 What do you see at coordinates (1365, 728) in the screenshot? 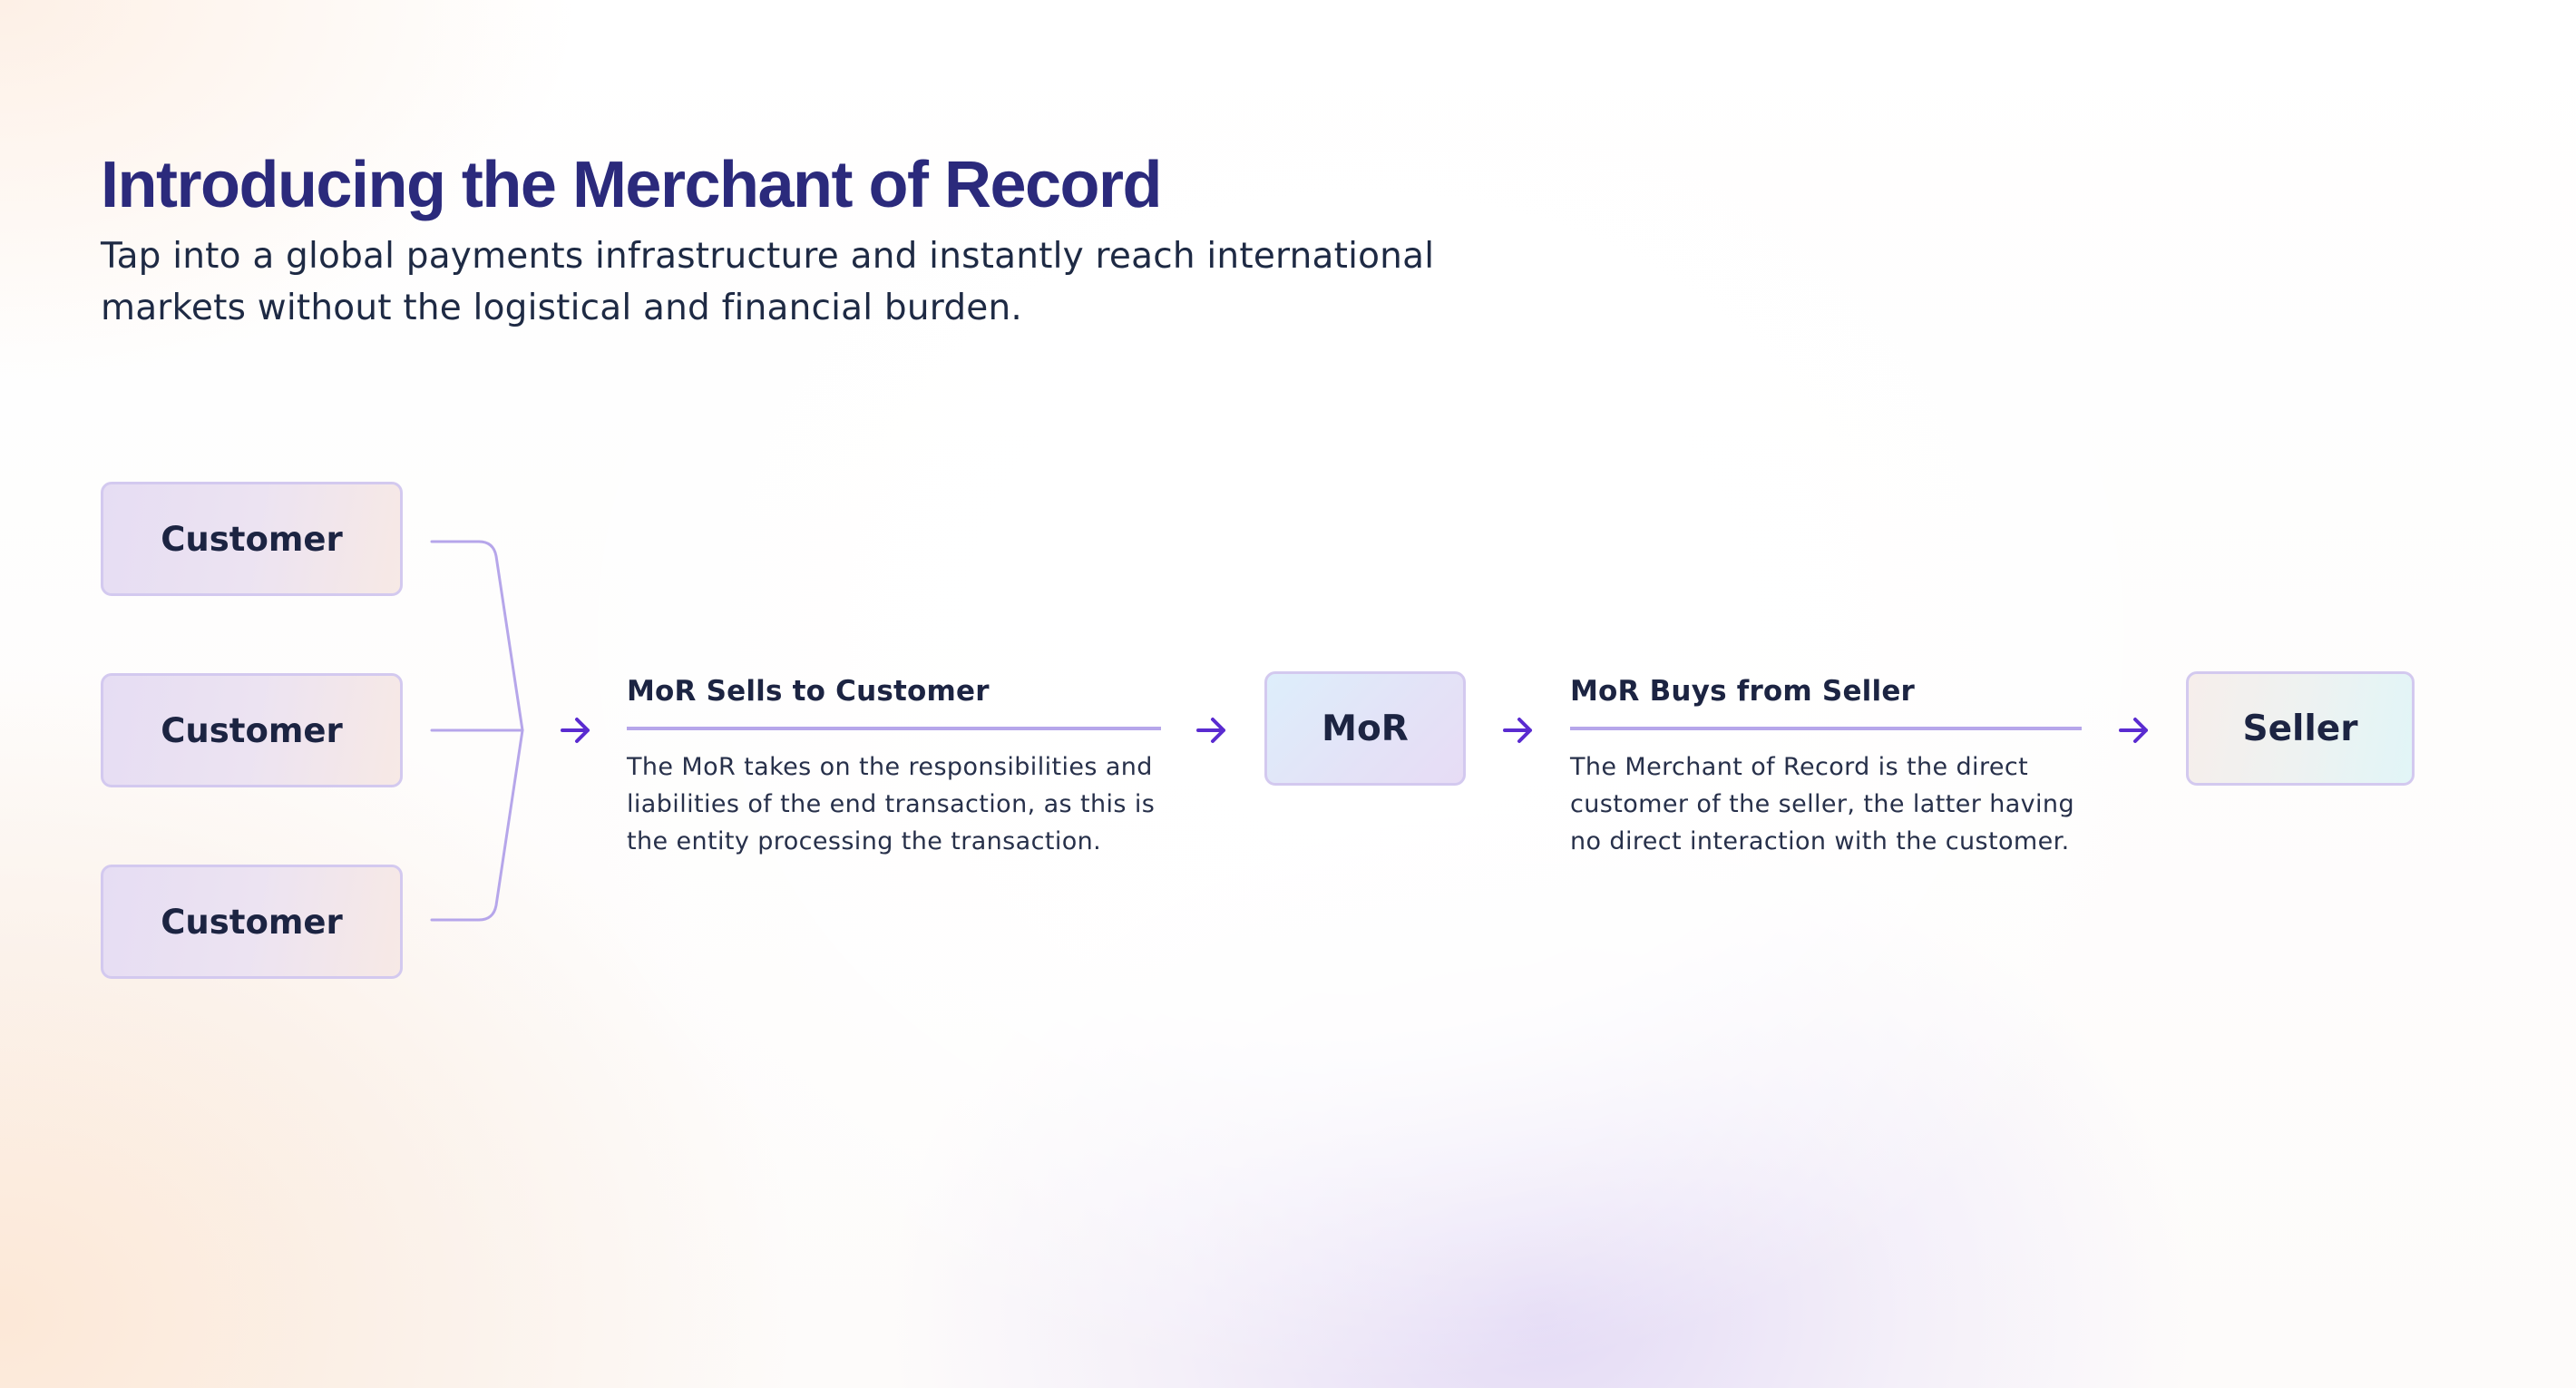
I see `mor-node: MoR` at bounding box center [1365, 728].